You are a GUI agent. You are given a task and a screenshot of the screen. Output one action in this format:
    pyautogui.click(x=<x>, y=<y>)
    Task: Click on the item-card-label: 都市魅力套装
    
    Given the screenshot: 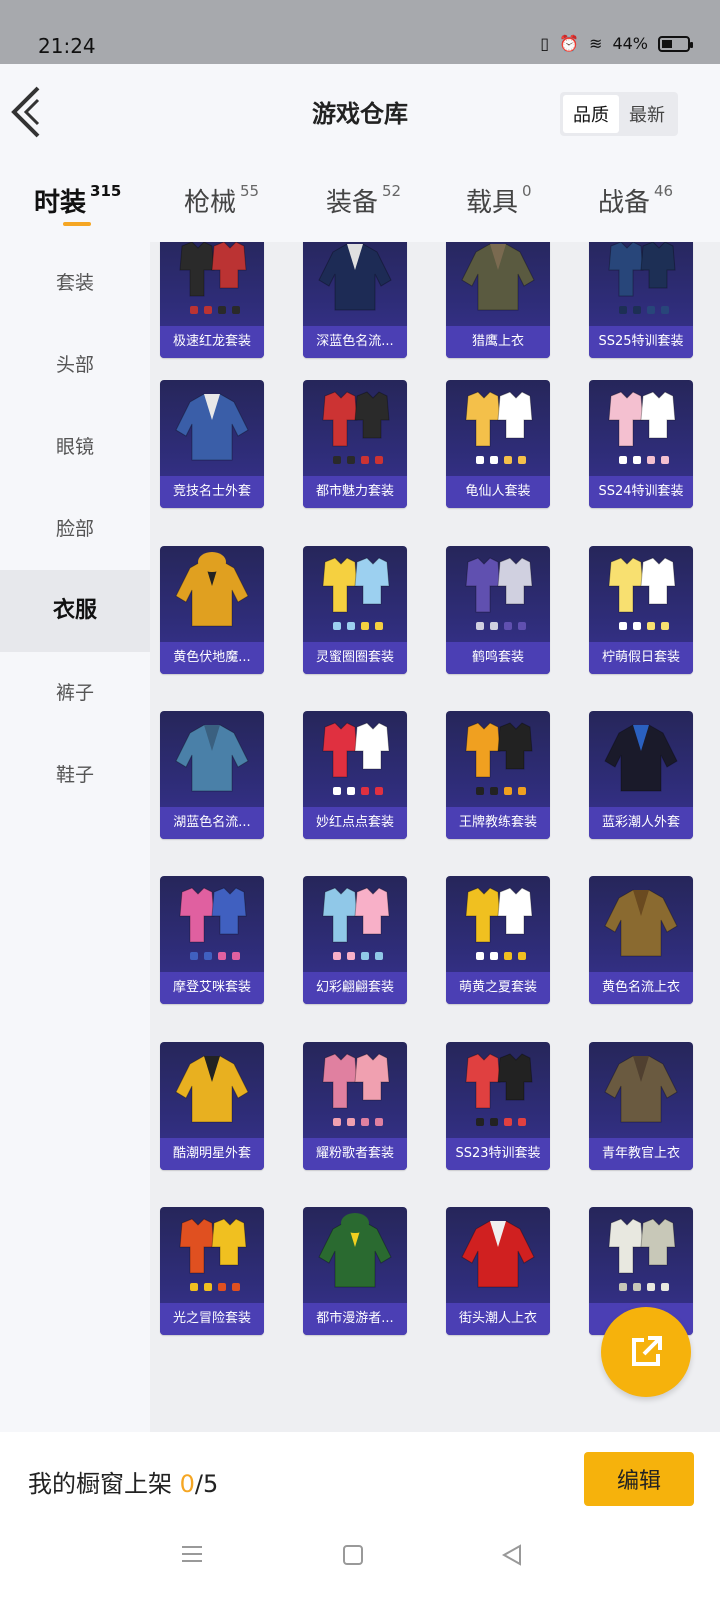 What is the action you would take?
    pyautogui.click(x=355, y=492)
    